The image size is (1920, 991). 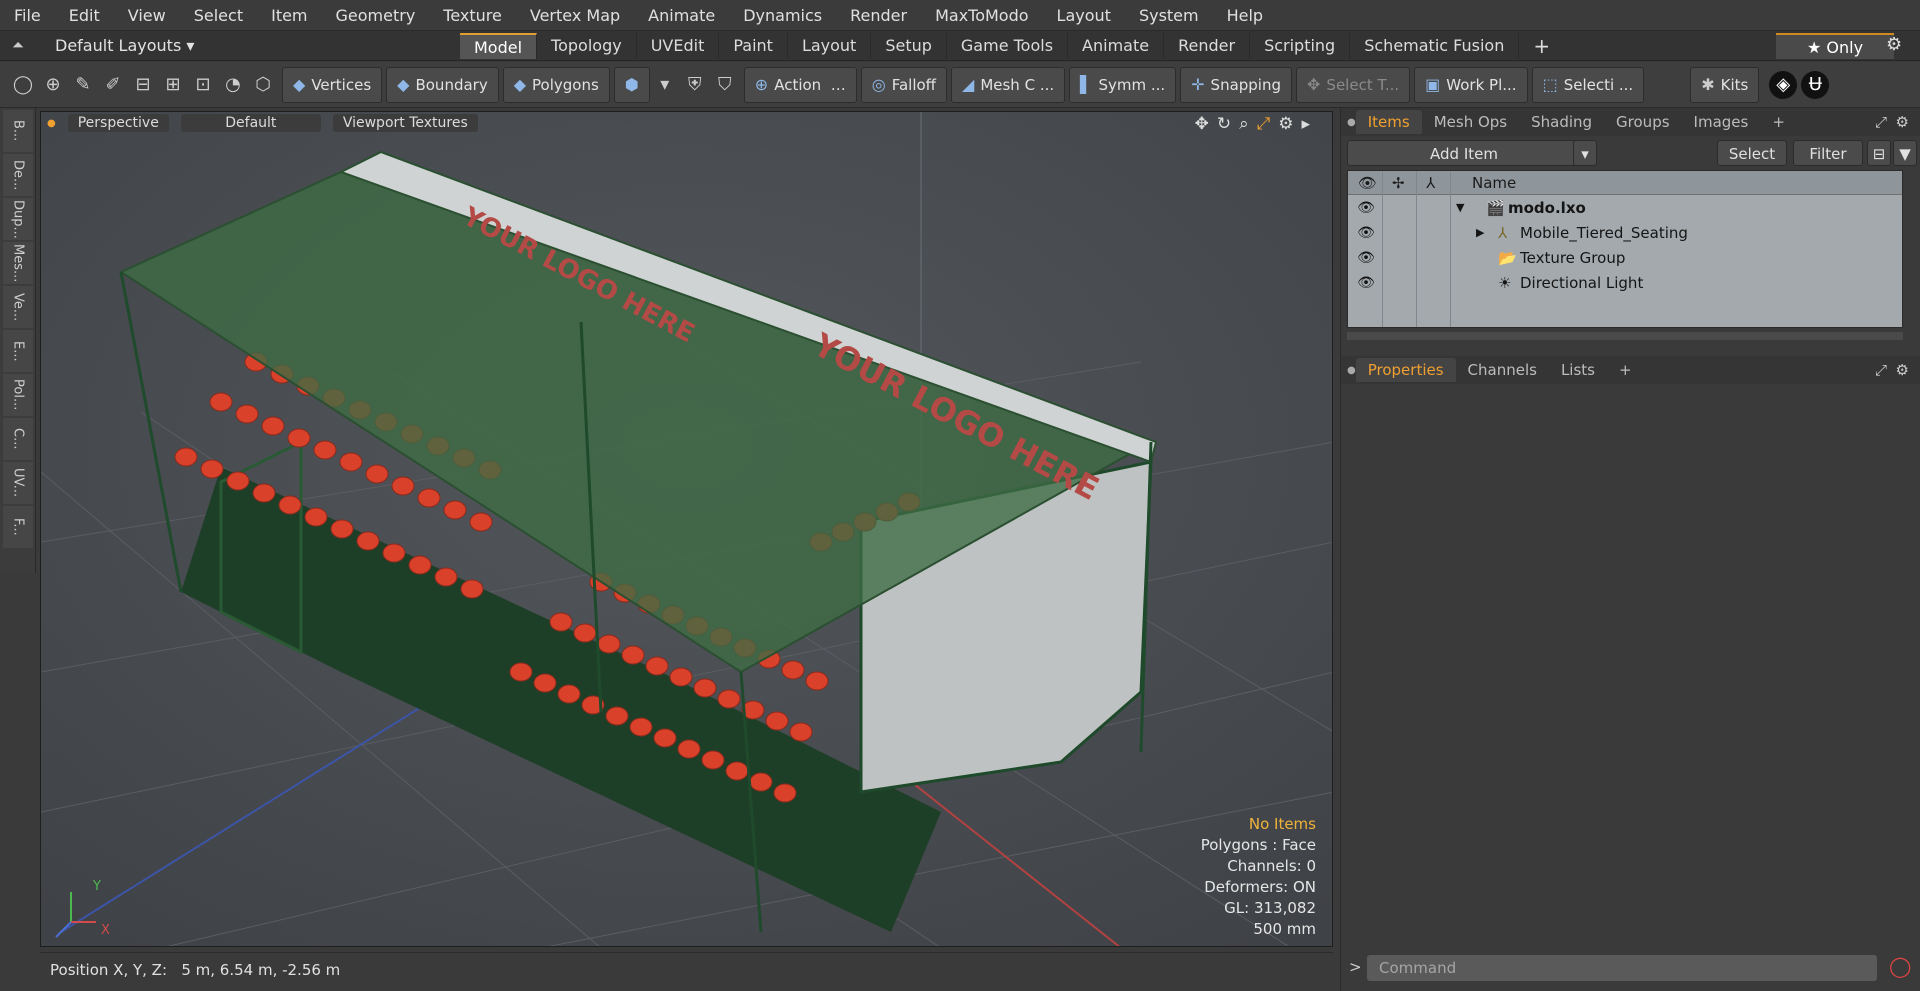 I want to click on name-column-header: Name, so click(x=1494, y=183).